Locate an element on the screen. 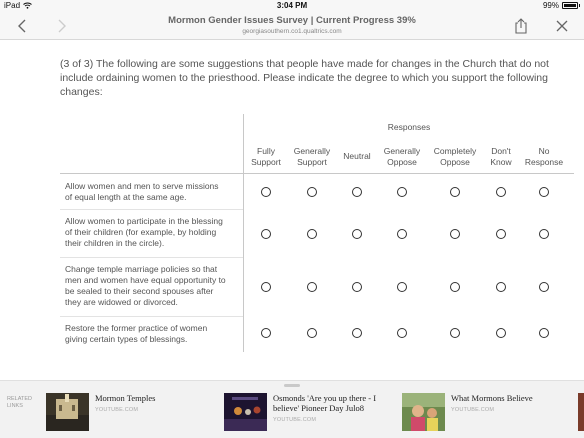  radio-row2-no-response is located at coordinates (544, 234).